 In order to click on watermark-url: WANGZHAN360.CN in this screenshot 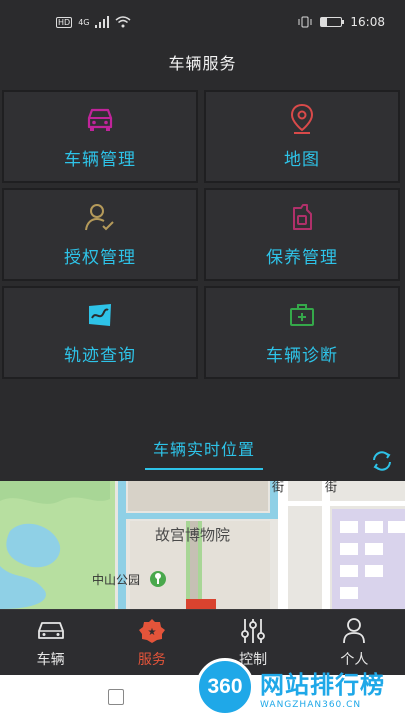, I will do `click(311, 704)`.